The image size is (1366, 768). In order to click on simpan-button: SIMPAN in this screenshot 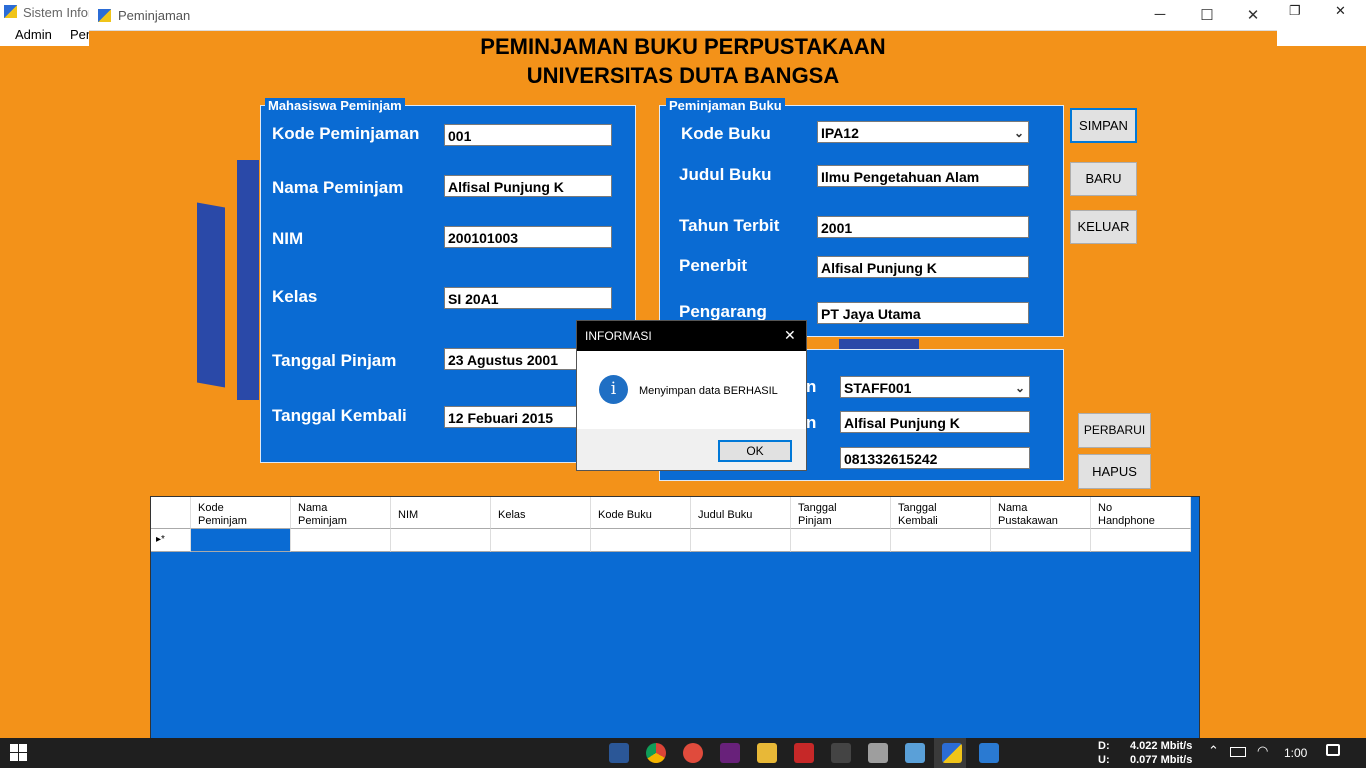, I will do `click(1103, 125)`.